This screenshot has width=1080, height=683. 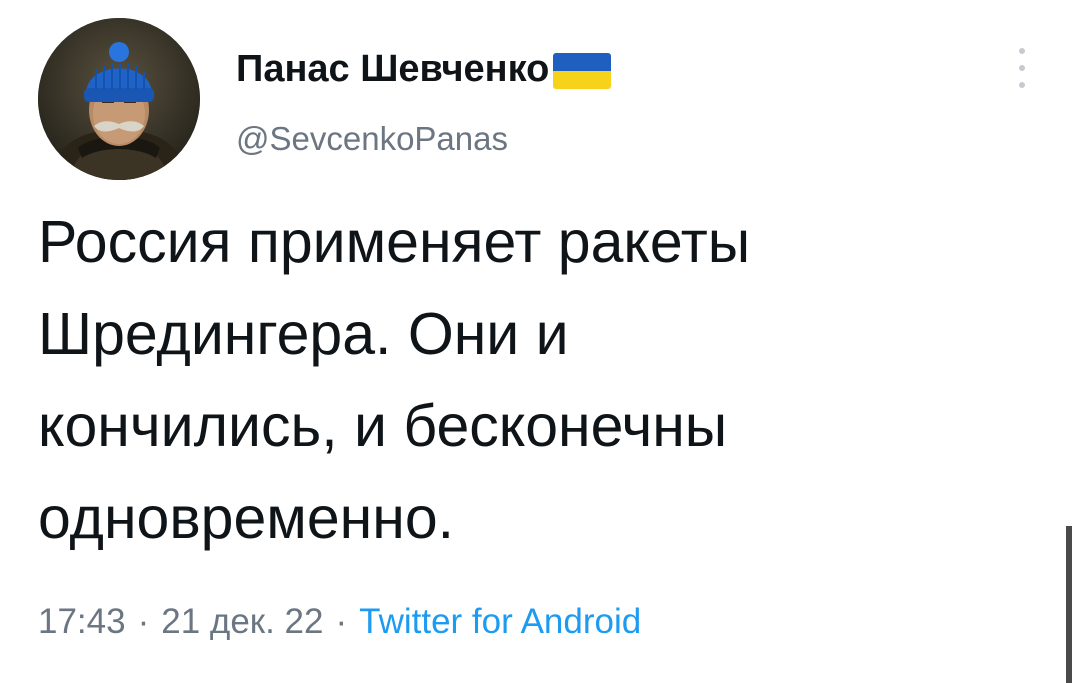 I want to click on author-avatar, so click(x=119, y=99).